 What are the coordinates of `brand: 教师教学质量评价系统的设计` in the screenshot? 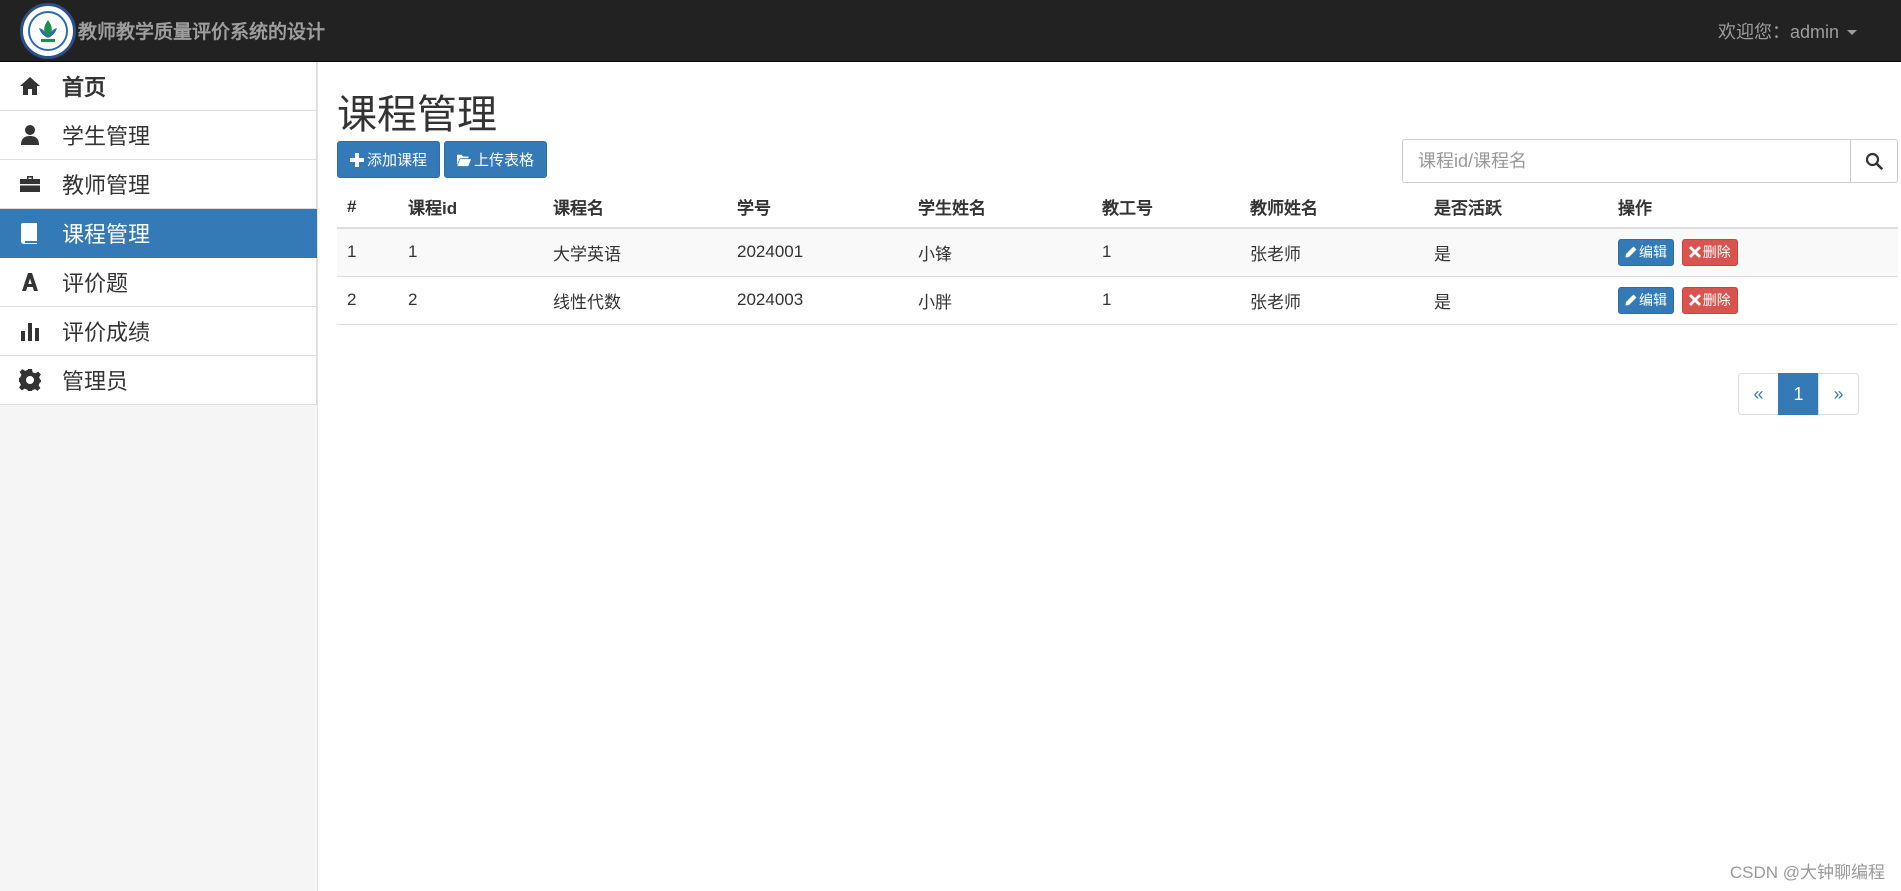 It's located at (162, 31).